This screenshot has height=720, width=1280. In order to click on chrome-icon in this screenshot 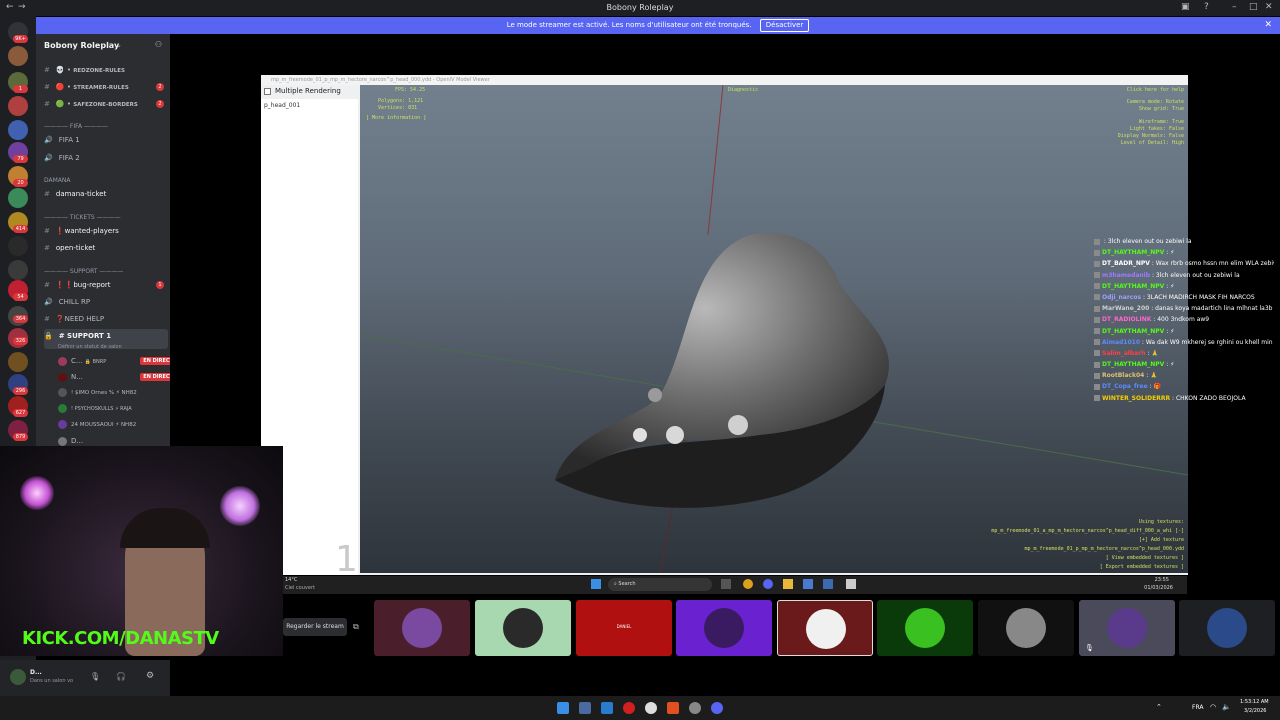, I will do `click(748, 584)`.